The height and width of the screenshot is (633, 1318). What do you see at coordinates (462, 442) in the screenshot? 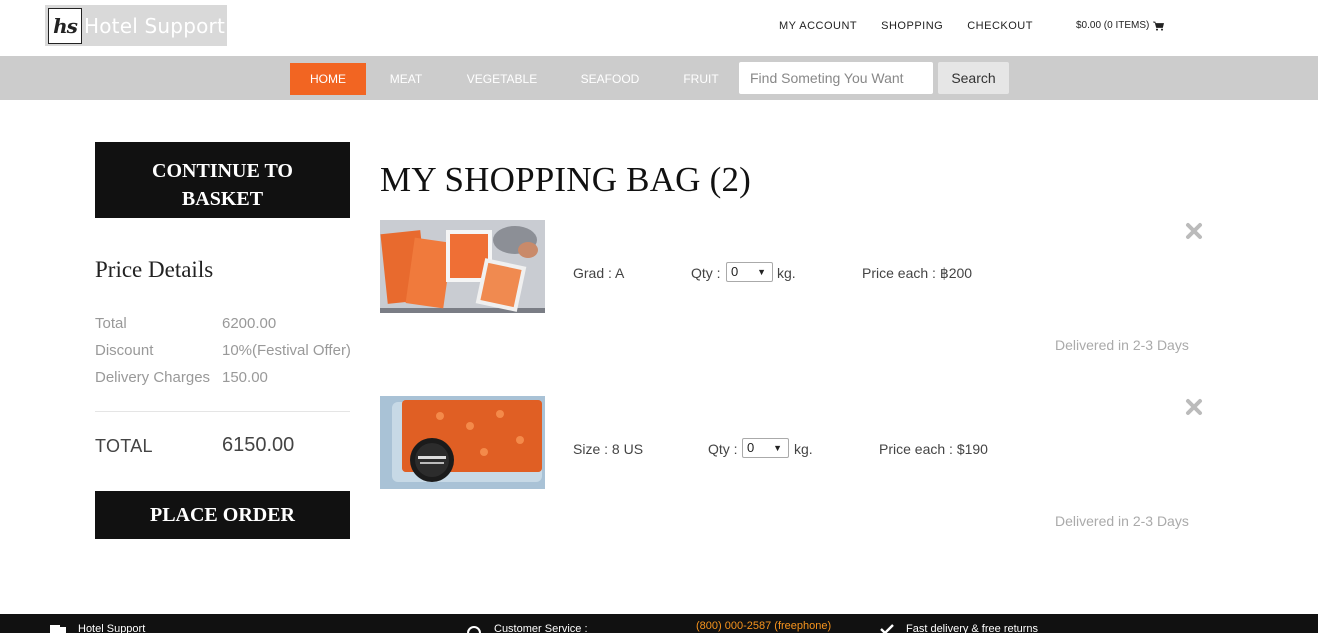
I see `product-image-roe` at bounding box center [462, 442].